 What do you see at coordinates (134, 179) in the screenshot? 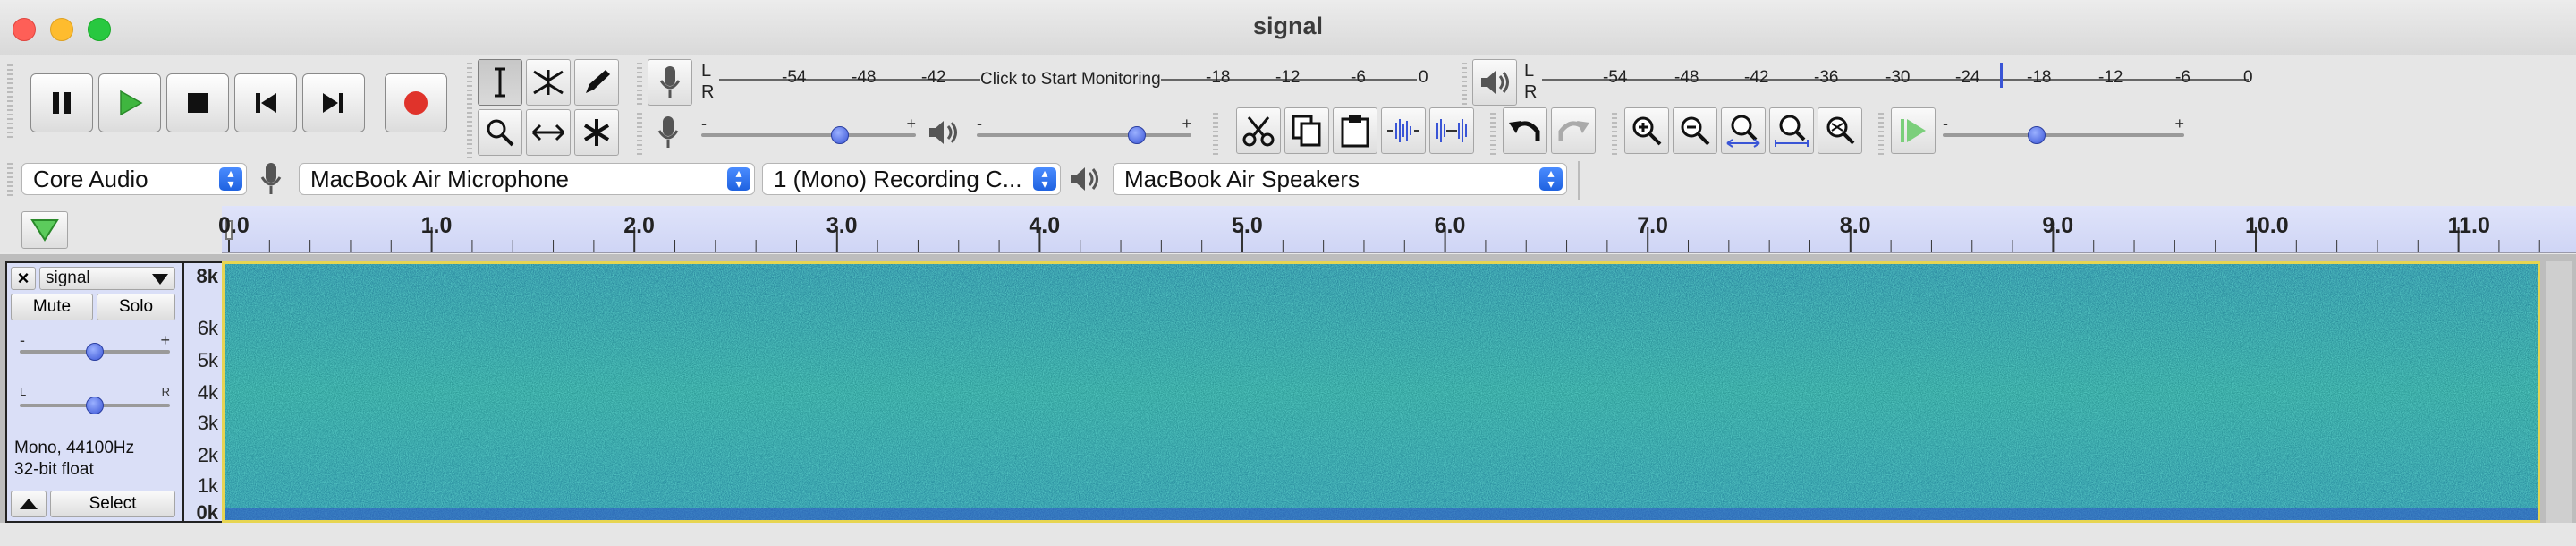
I see `audio-host-select: Core Audio ▴ ▾` at bounding box center [134, 179].